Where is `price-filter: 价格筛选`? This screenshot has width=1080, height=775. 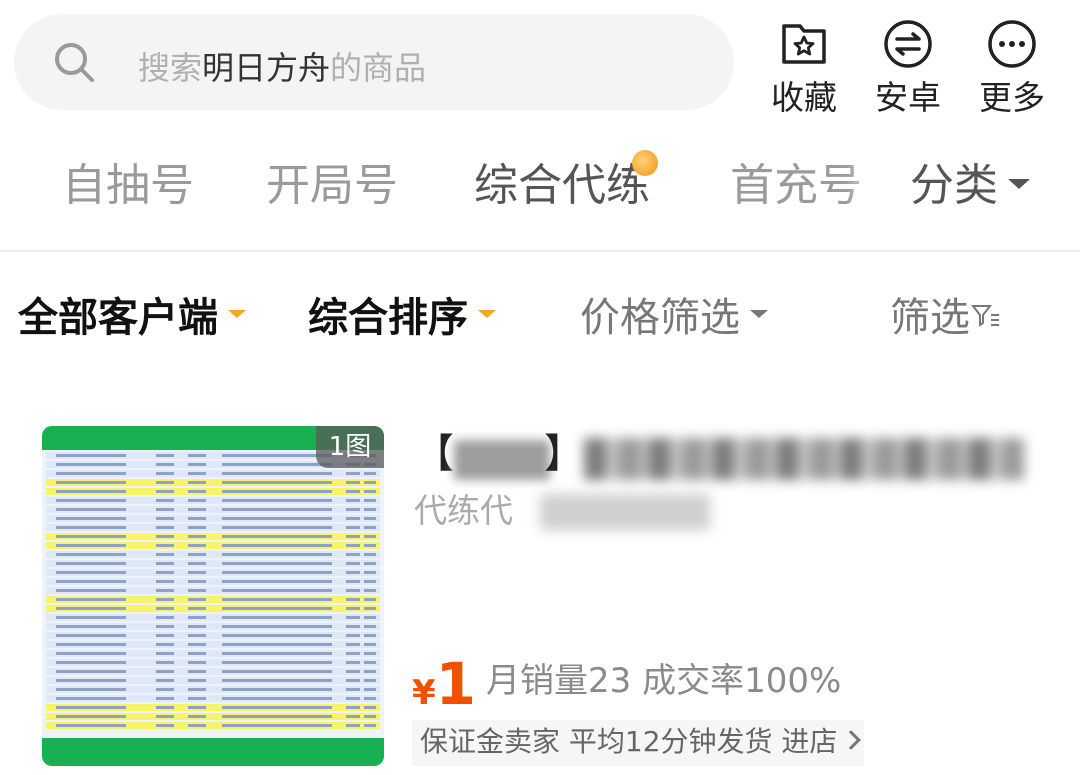
price-filter: 价格筛选 is located at coordinates (674, 318).